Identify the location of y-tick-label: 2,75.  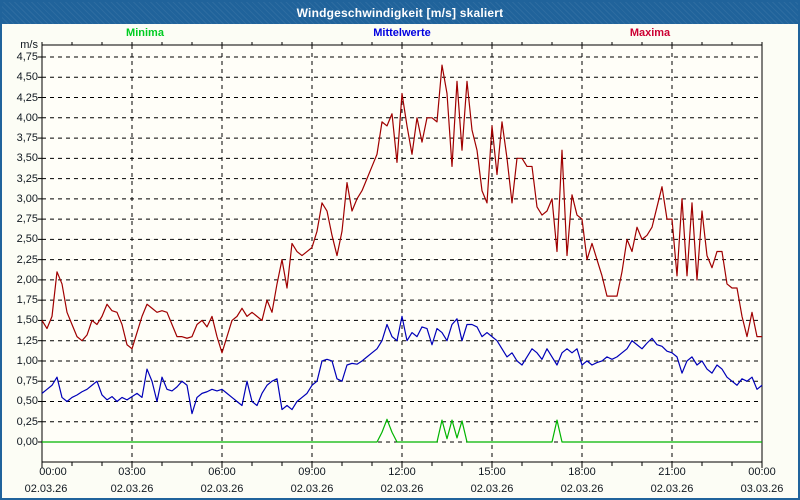
(27, 219).